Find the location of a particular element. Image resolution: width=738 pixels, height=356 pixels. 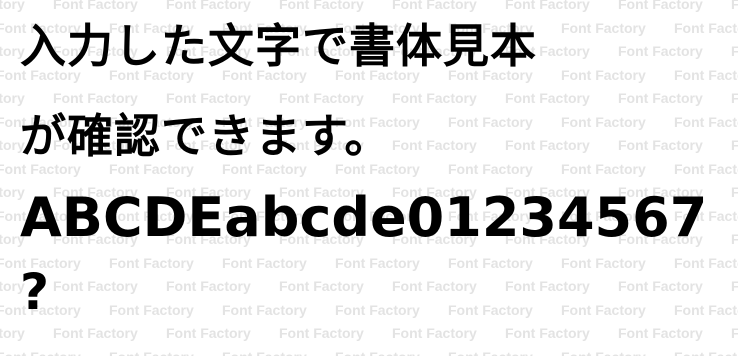

specimen-line-4: ? is located at coordinates (35, 292).